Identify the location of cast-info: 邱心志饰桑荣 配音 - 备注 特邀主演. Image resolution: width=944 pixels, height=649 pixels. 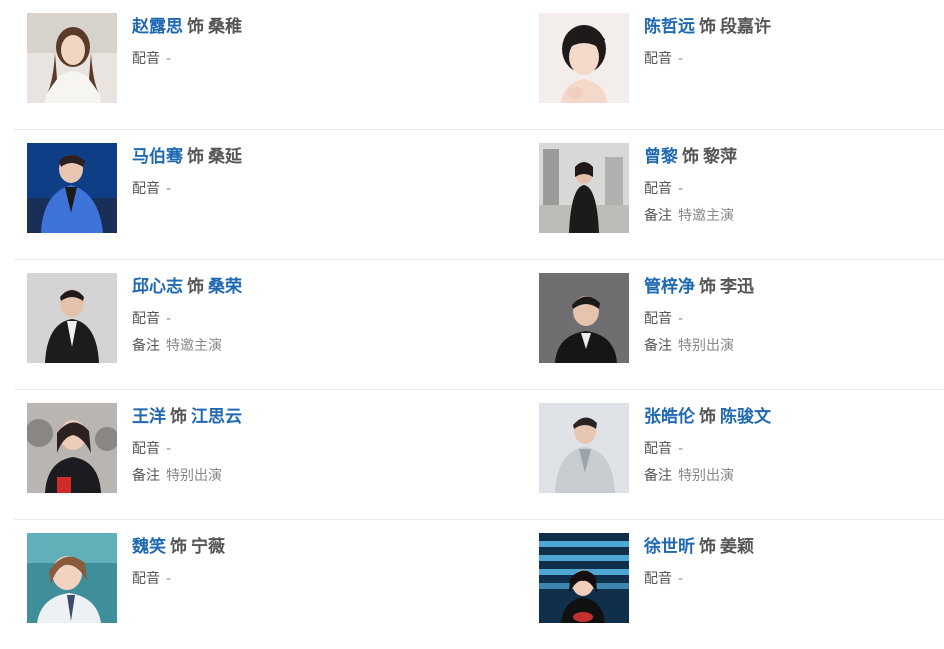
(282, 314).